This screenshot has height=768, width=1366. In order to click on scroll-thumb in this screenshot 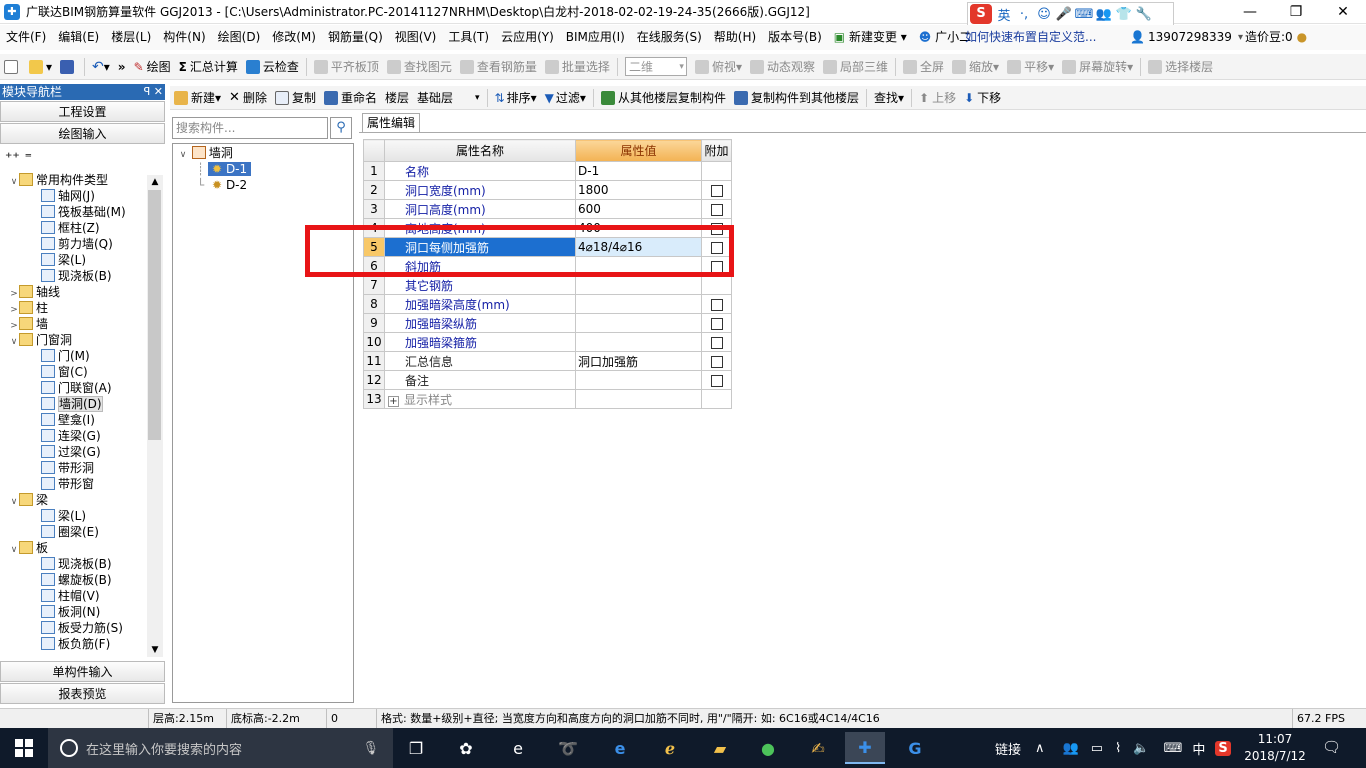, I will do `click(154, 315)`.